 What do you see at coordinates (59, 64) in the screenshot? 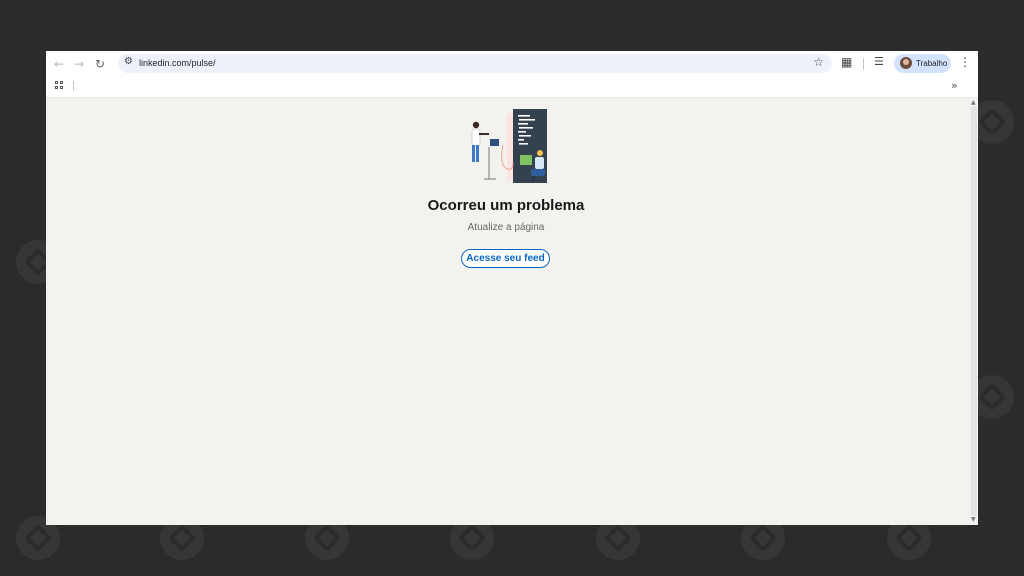
I see `back-arrow-icon: ←` at bounding box center [59, 64].